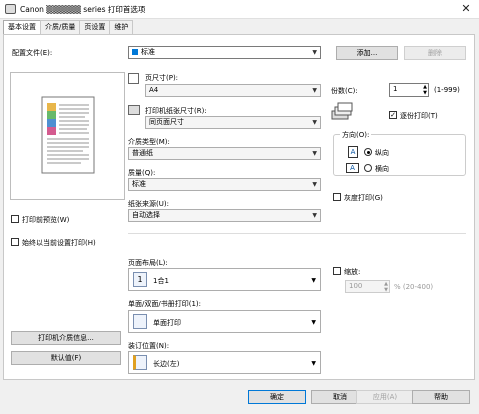 This screenshot has width=479, height=414. What do you see at coordinates (139, 184) in the screenshot?
I see `quality-value: 标准` at bounding box center [139, 184].